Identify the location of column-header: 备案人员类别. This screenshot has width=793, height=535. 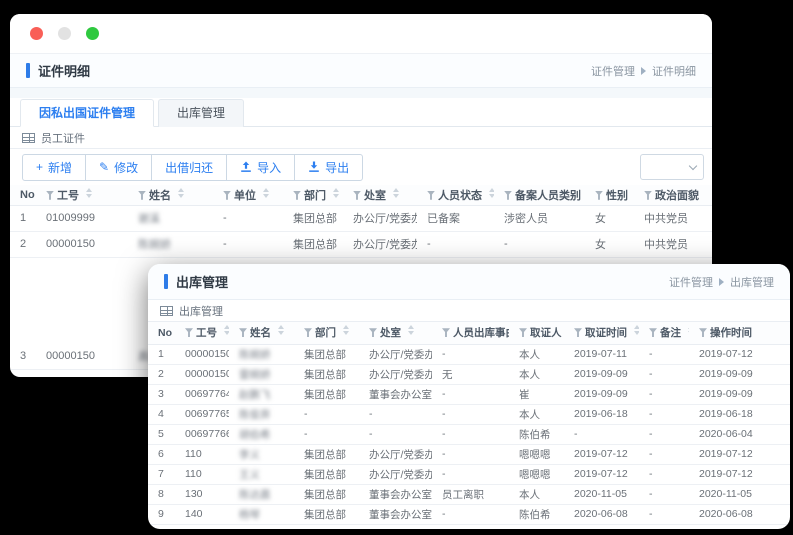
(539, 195).